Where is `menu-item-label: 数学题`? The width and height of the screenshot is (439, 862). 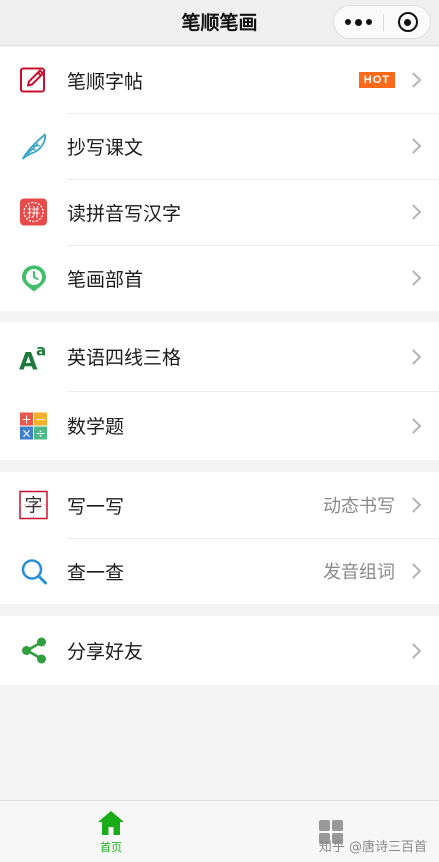 menu-item-label: 数学题 is located at coordinates (96, 427).